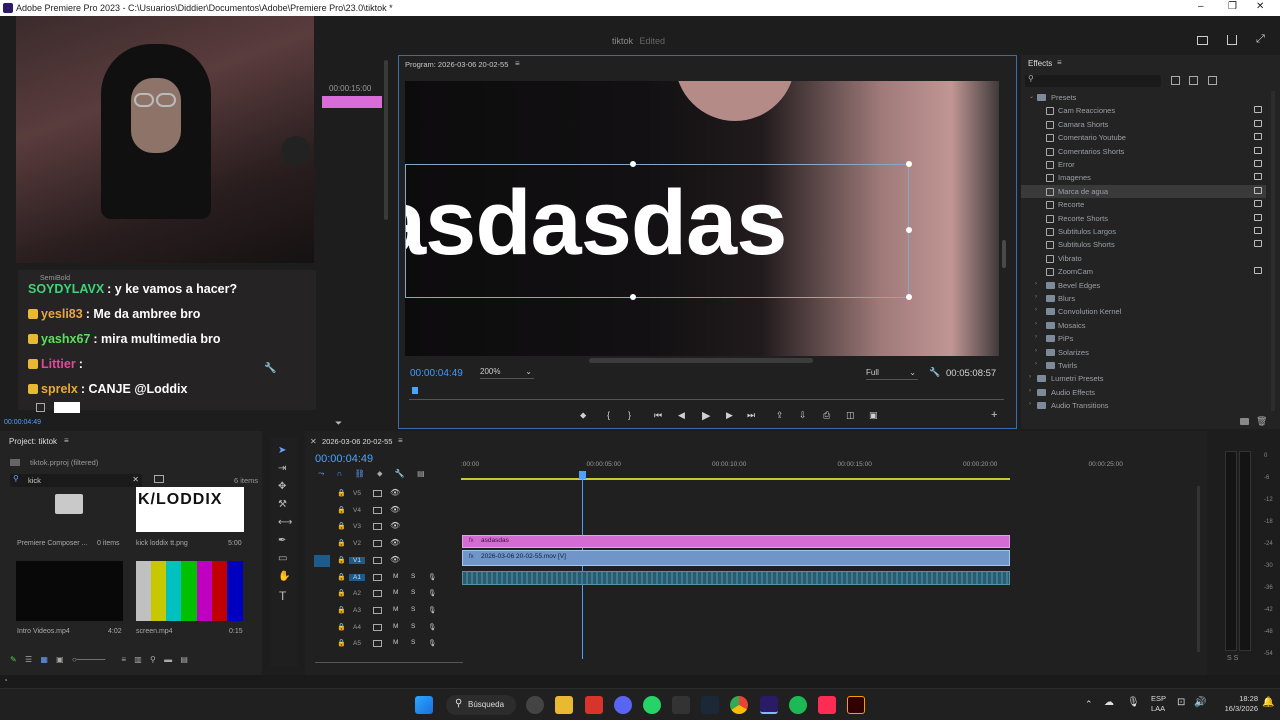  I want to click on file-explorer-icon, so click(564, 705).